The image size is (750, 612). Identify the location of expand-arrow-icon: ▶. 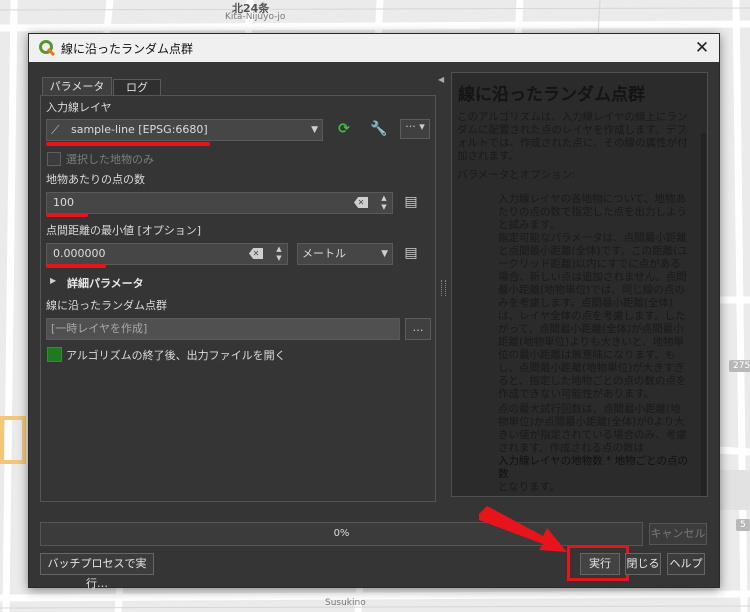
(53, 280).